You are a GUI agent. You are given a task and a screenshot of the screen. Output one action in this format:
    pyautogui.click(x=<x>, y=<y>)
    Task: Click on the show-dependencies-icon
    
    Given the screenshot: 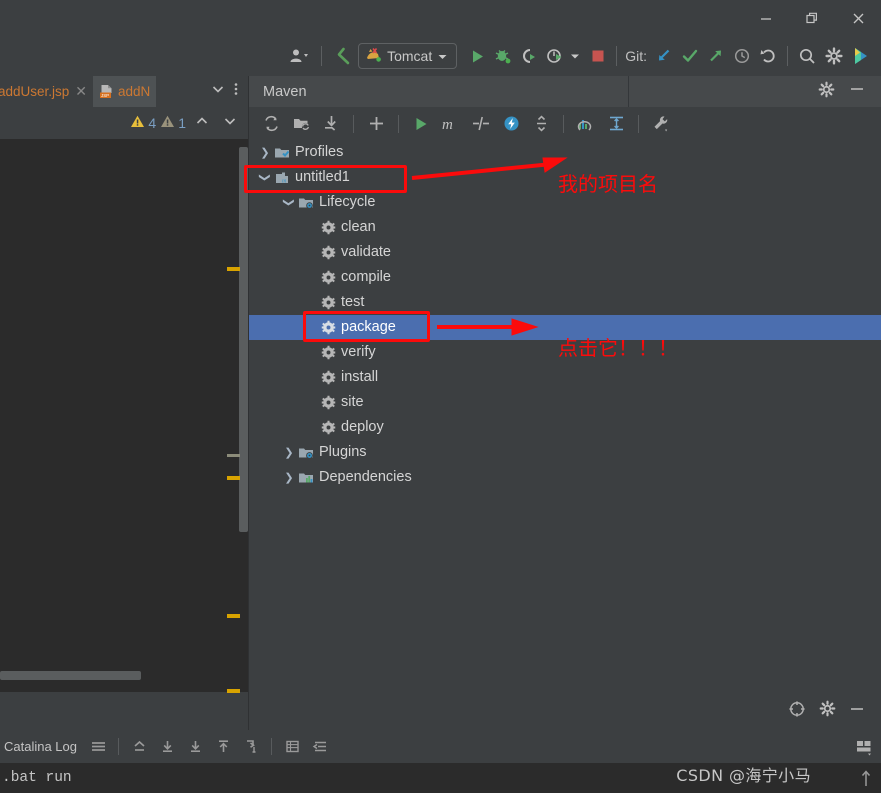 What is the action you would take?
    pyautogui.click(x=586, y=124)
    